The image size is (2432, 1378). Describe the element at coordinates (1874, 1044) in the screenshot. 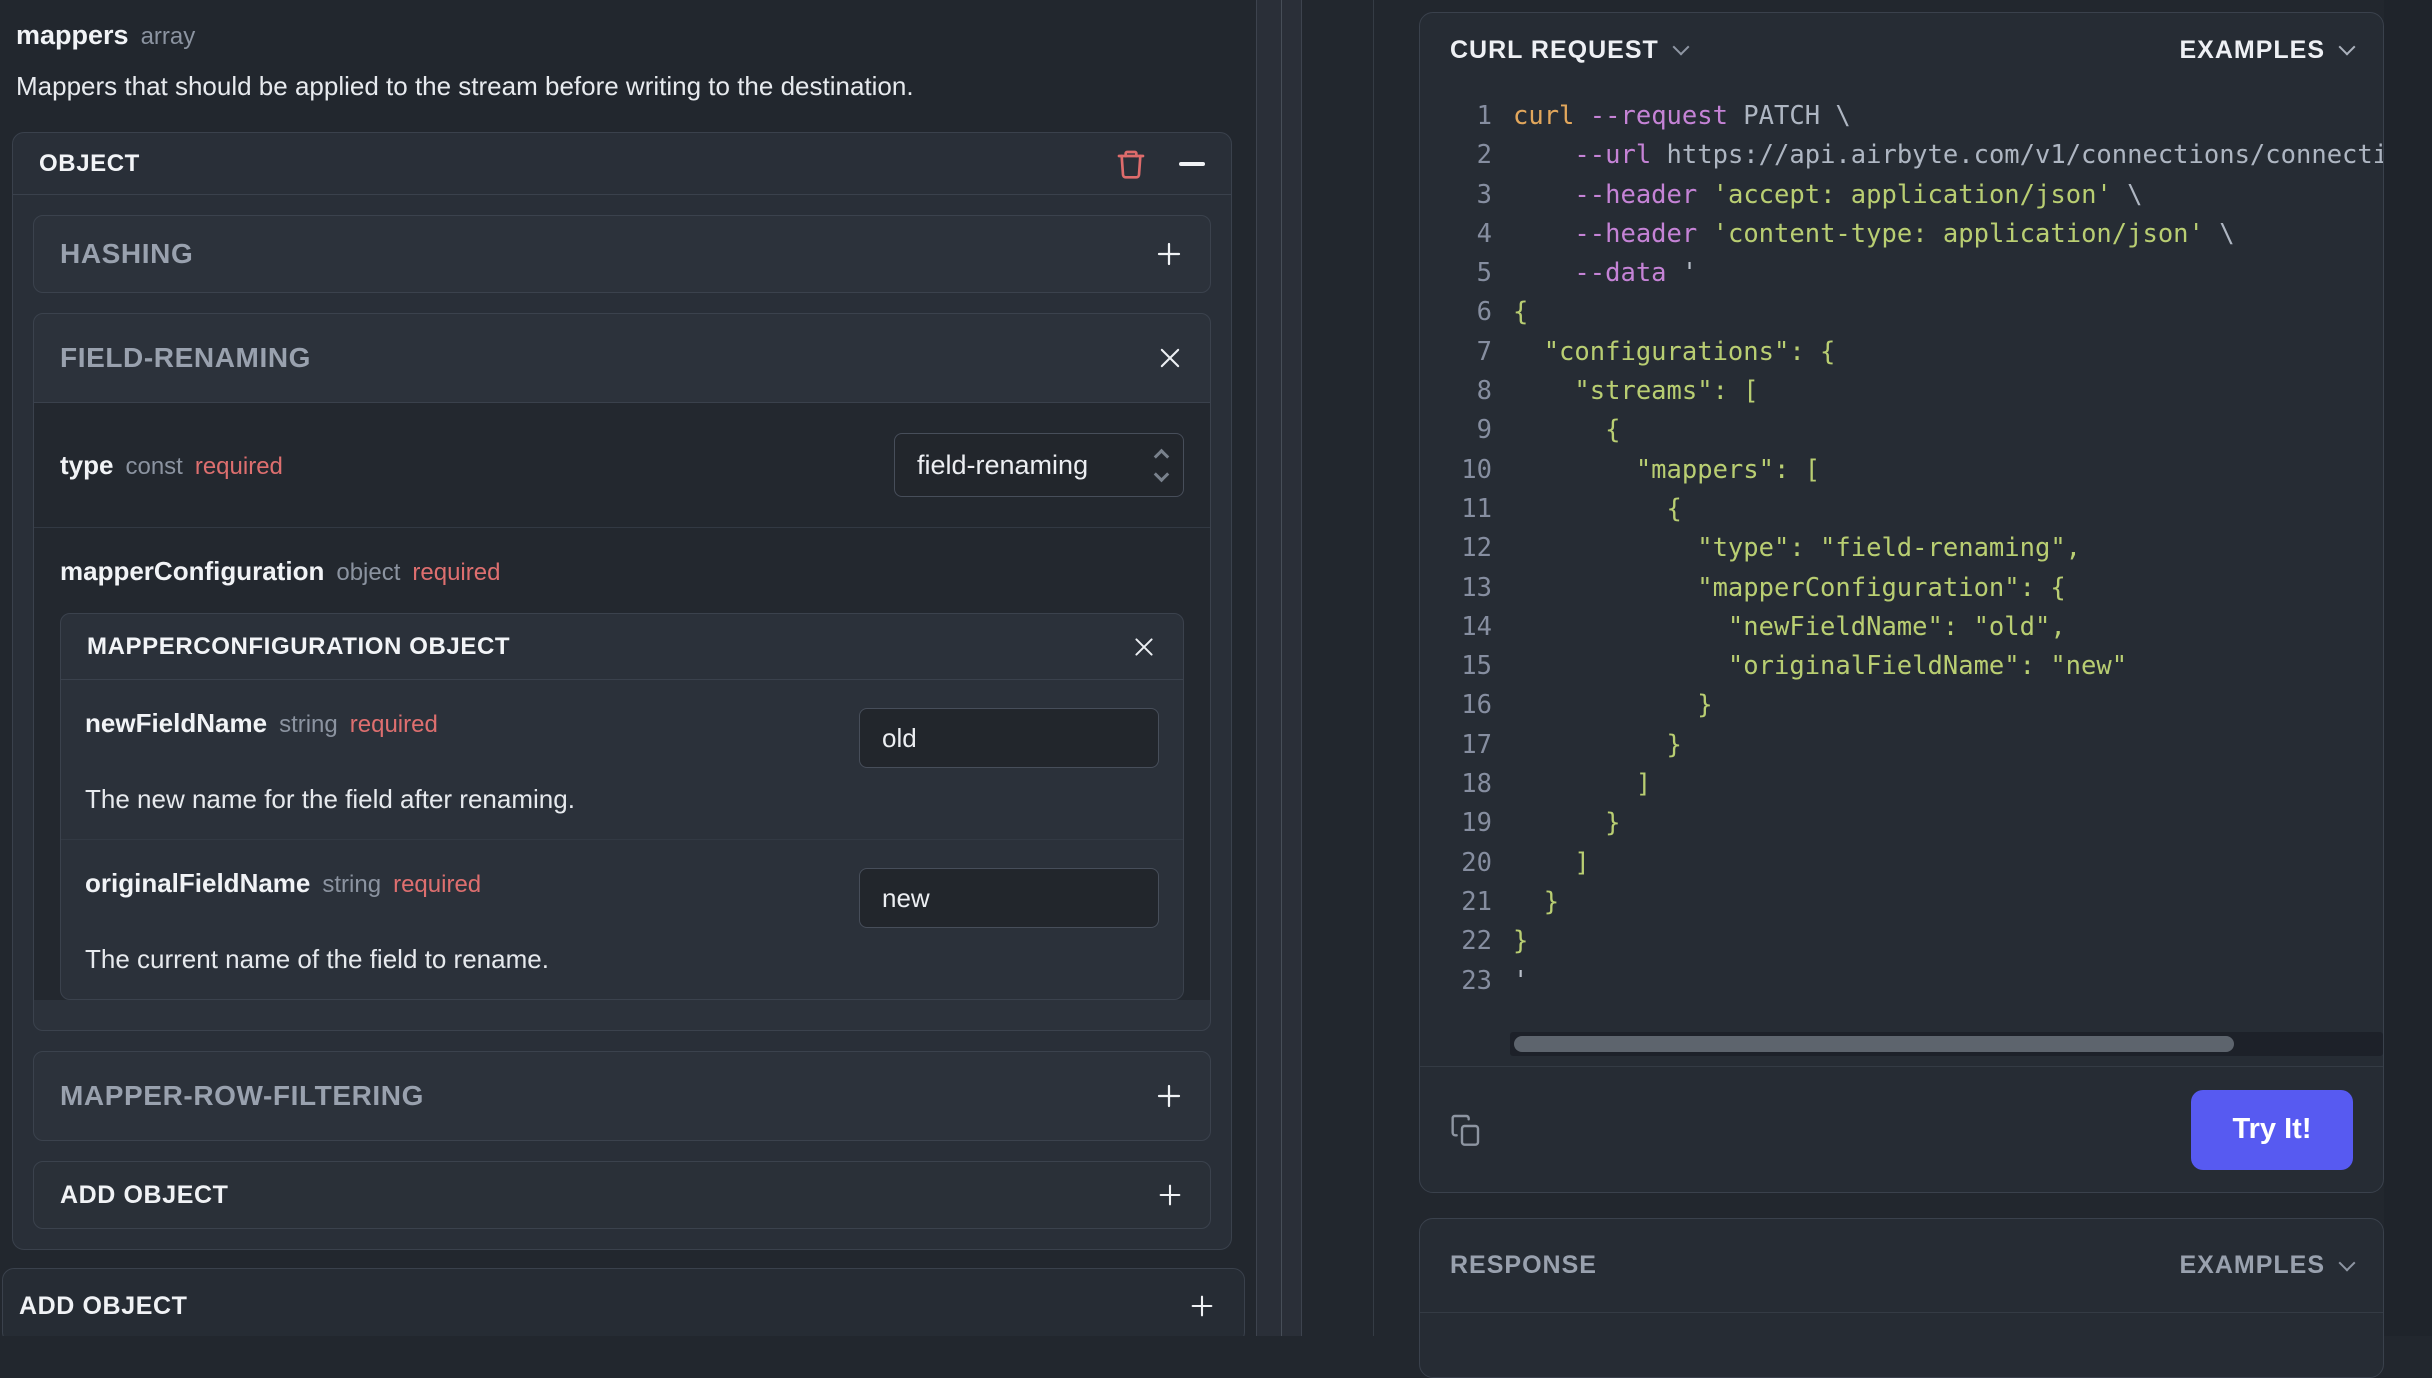

I see `horizontal-scrollbar-thumb` at that location.